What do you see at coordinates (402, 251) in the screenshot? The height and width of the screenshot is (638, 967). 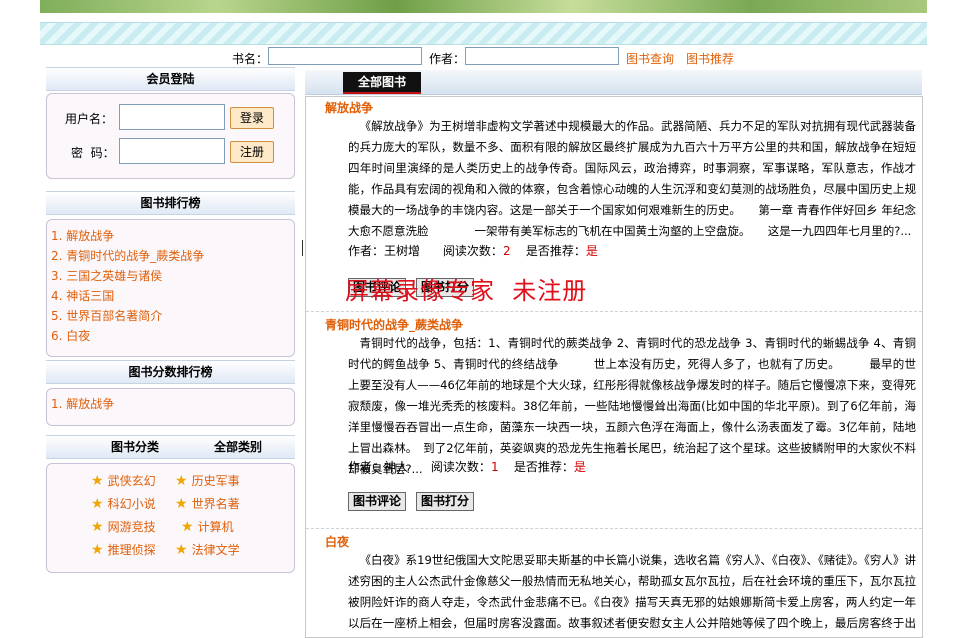 I see `book-author: 王树增` at bounding box center [402, 251].